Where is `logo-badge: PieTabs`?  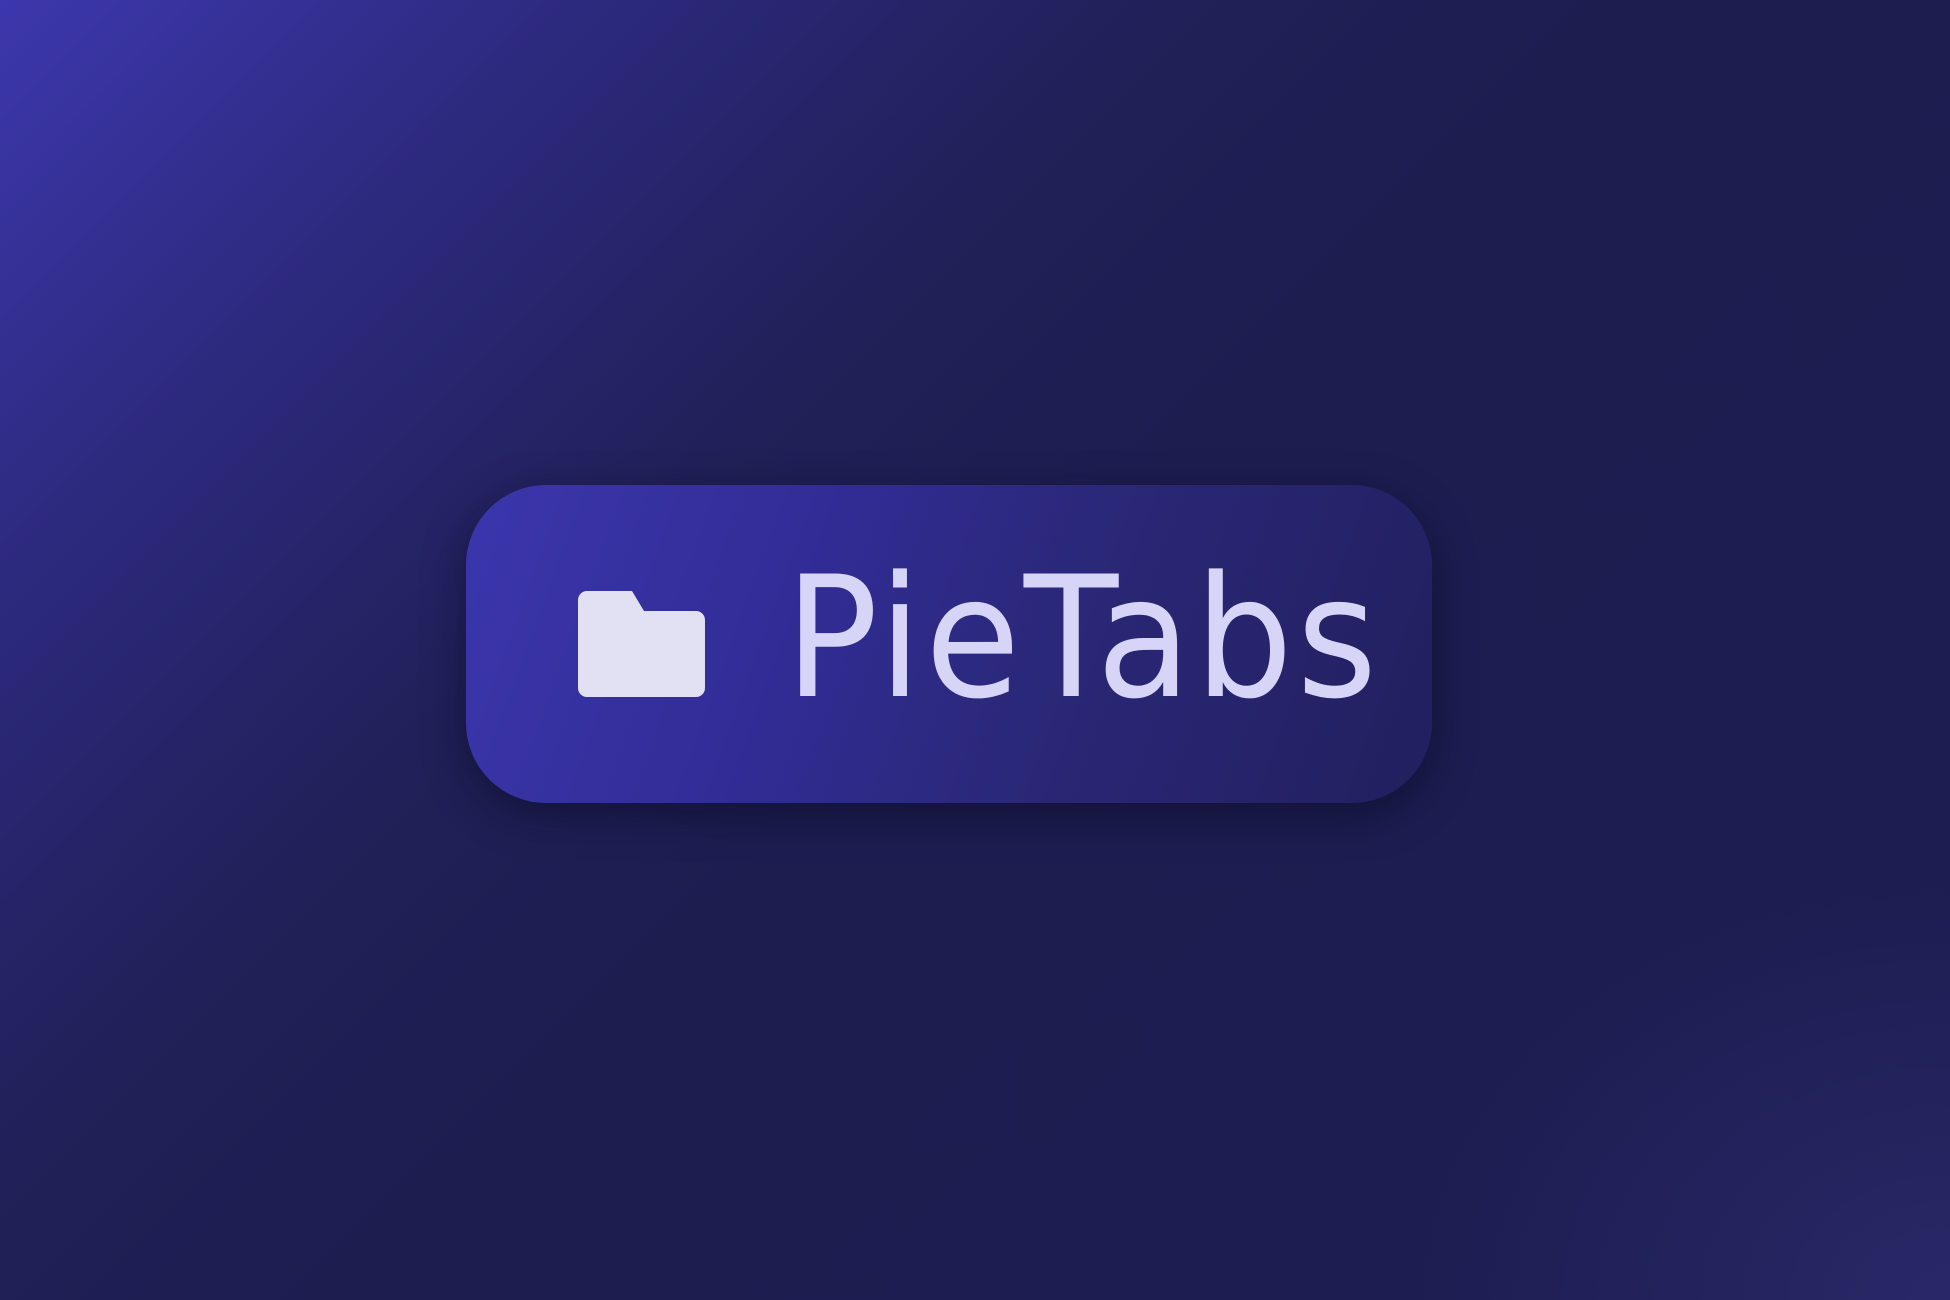
logo-badge: PieTabs is located at coordinates (949, 644).